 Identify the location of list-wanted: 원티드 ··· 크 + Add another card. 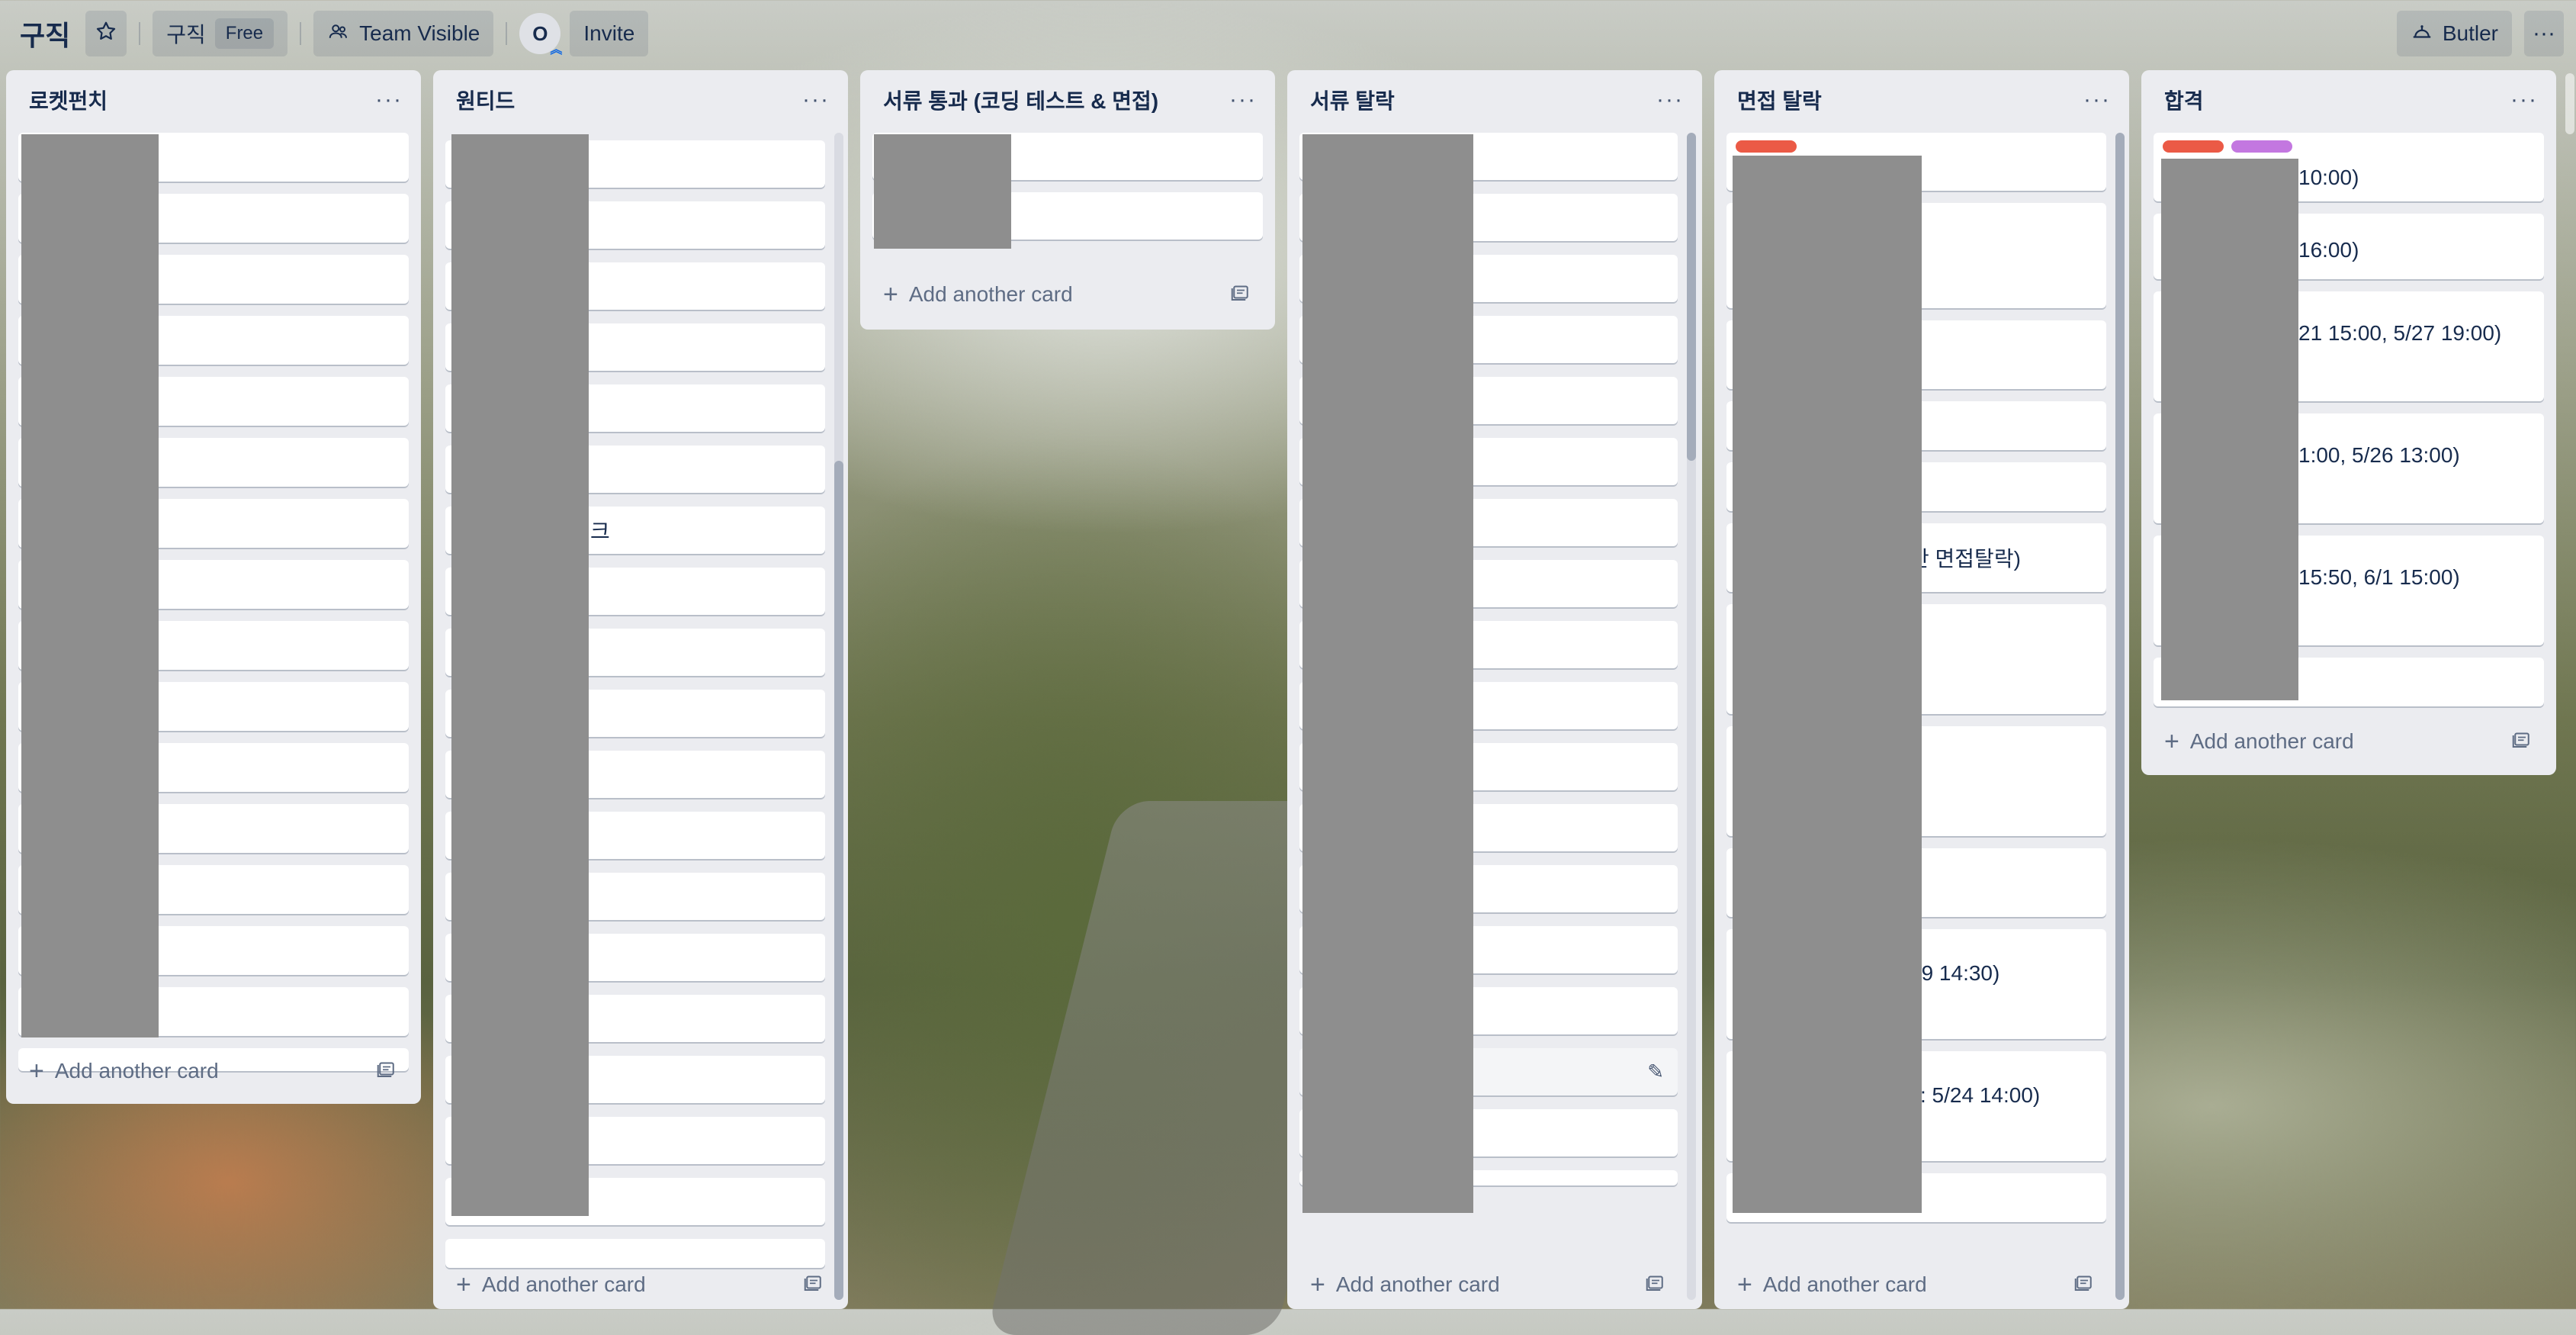
(640, 690).